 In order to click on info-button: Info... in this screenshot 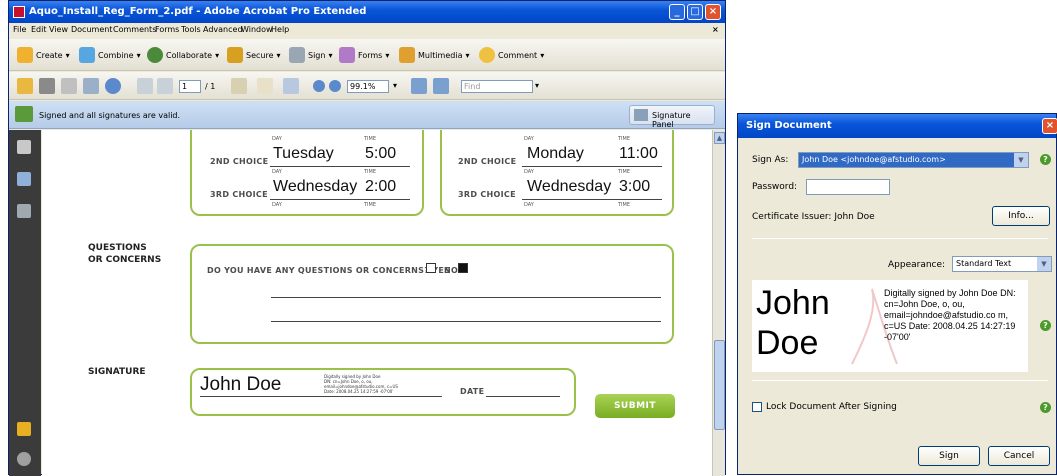, I will do `click(1021, 216)`.